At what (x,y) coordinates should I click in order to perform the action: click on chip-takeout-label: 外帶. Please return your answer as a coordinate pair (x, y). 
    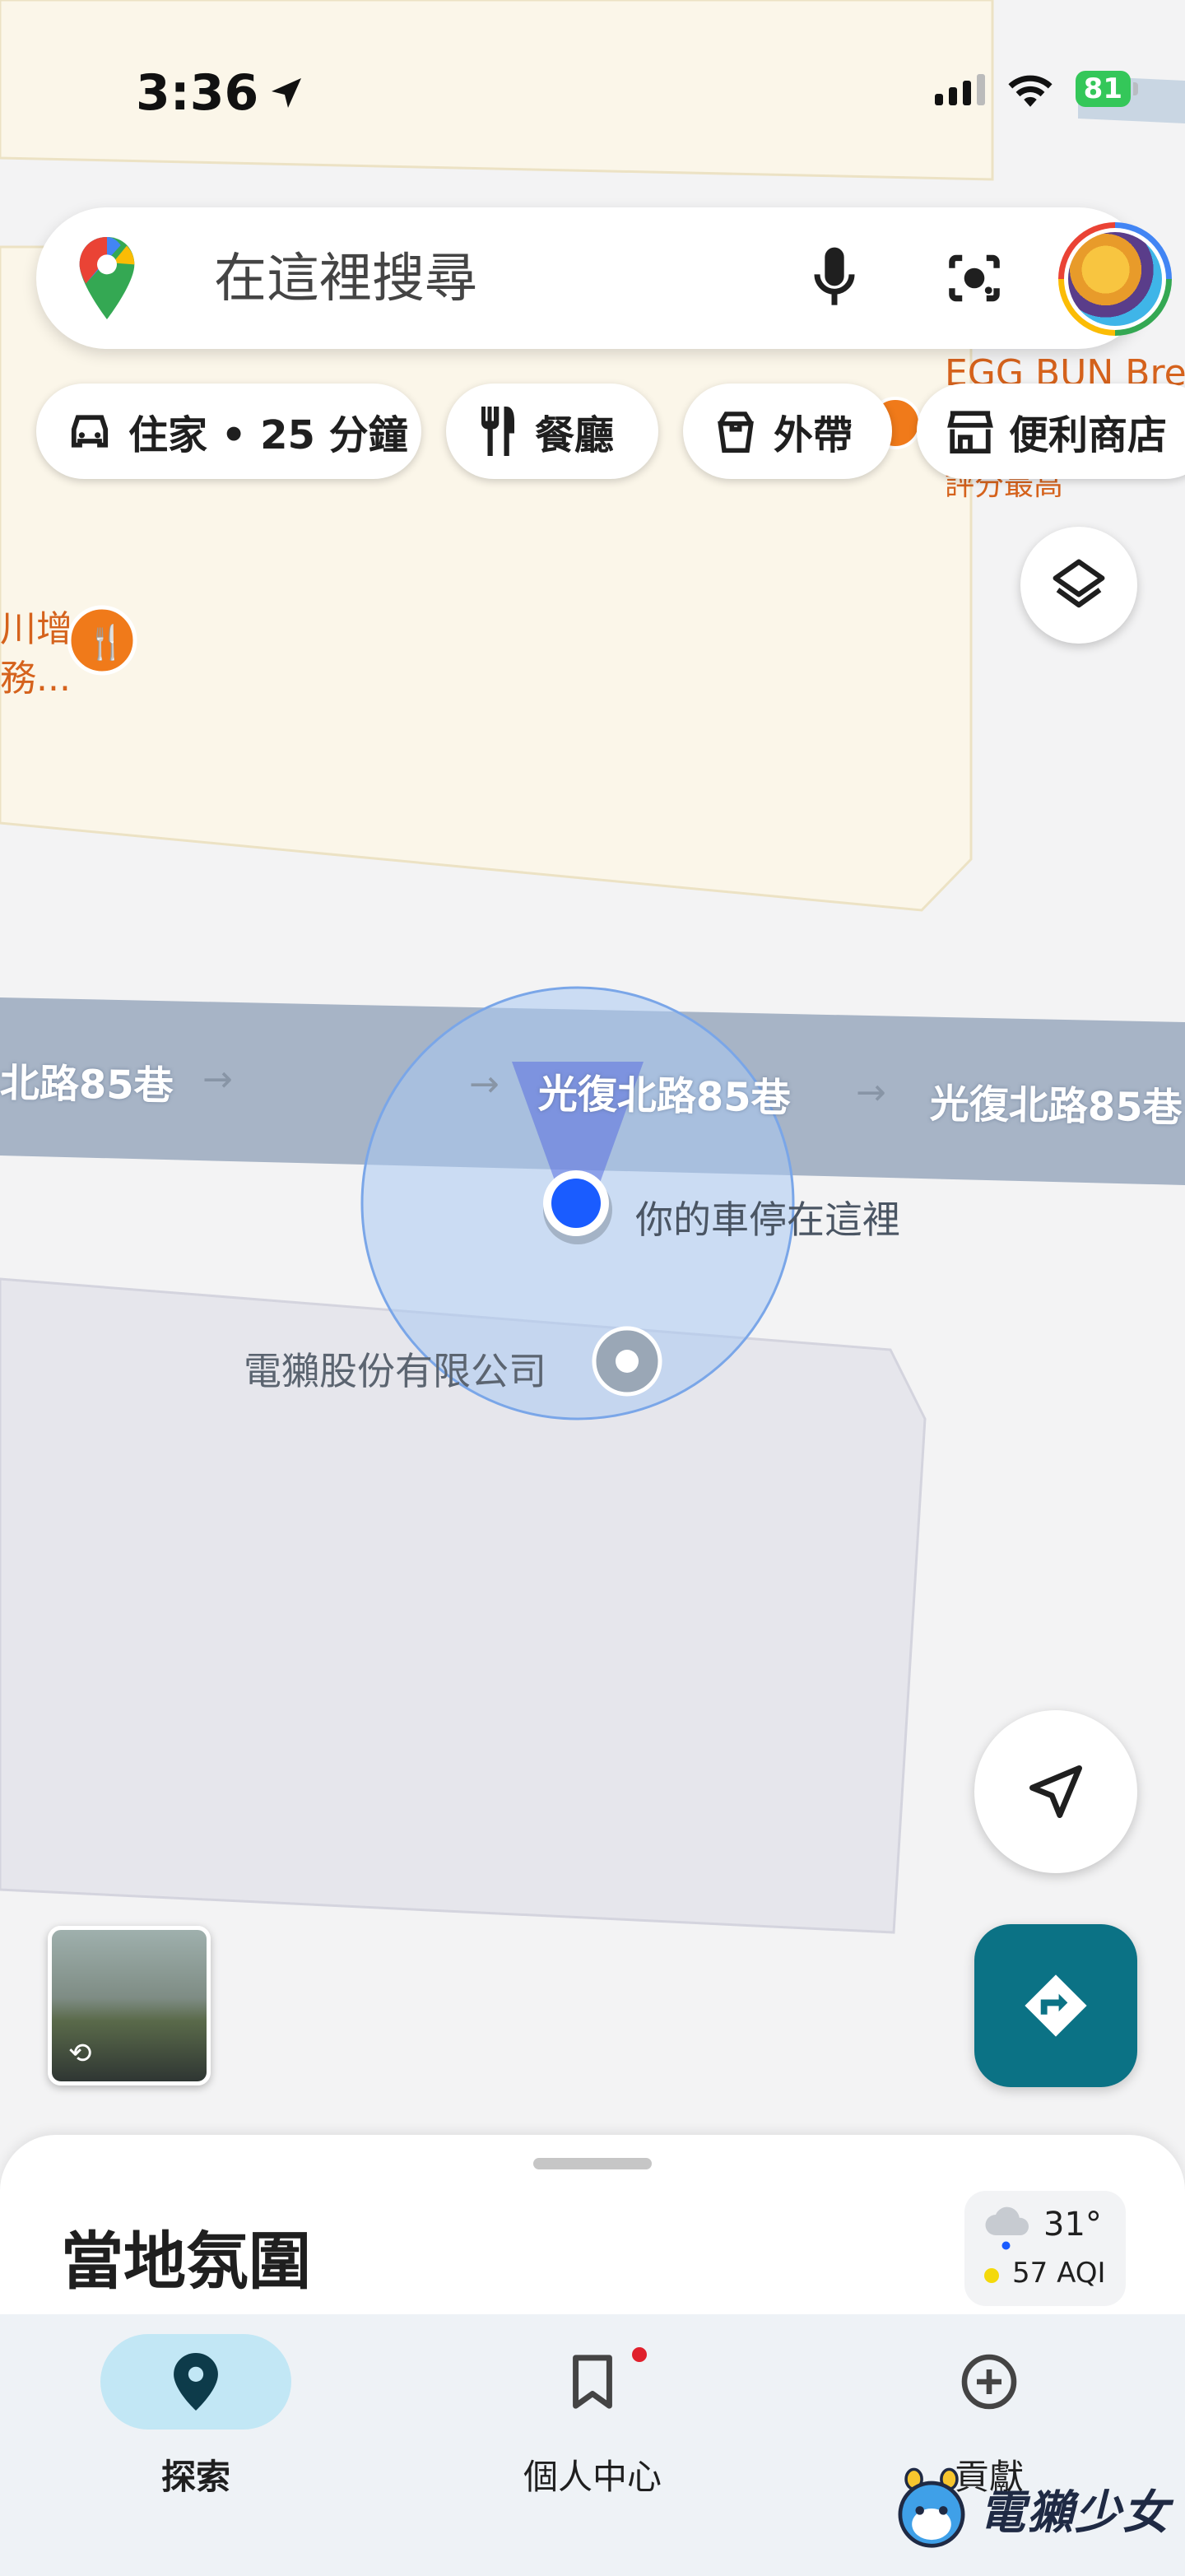
    Looking at the image, I should click on (813, 435).